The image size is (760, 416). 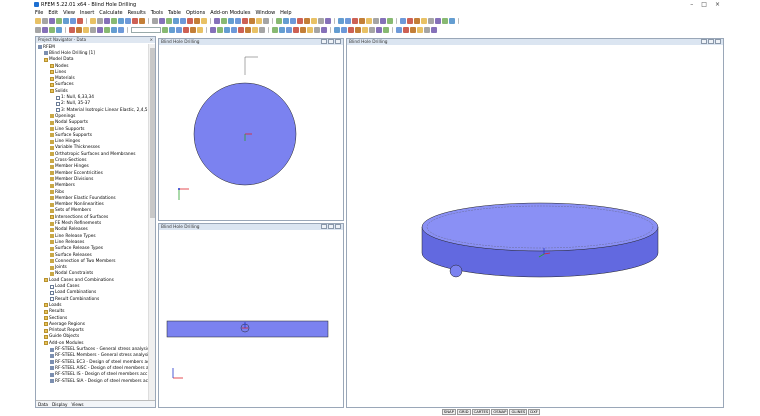 I want to click on status-toggle-glines: GLINES, so click(x=518, y=412).